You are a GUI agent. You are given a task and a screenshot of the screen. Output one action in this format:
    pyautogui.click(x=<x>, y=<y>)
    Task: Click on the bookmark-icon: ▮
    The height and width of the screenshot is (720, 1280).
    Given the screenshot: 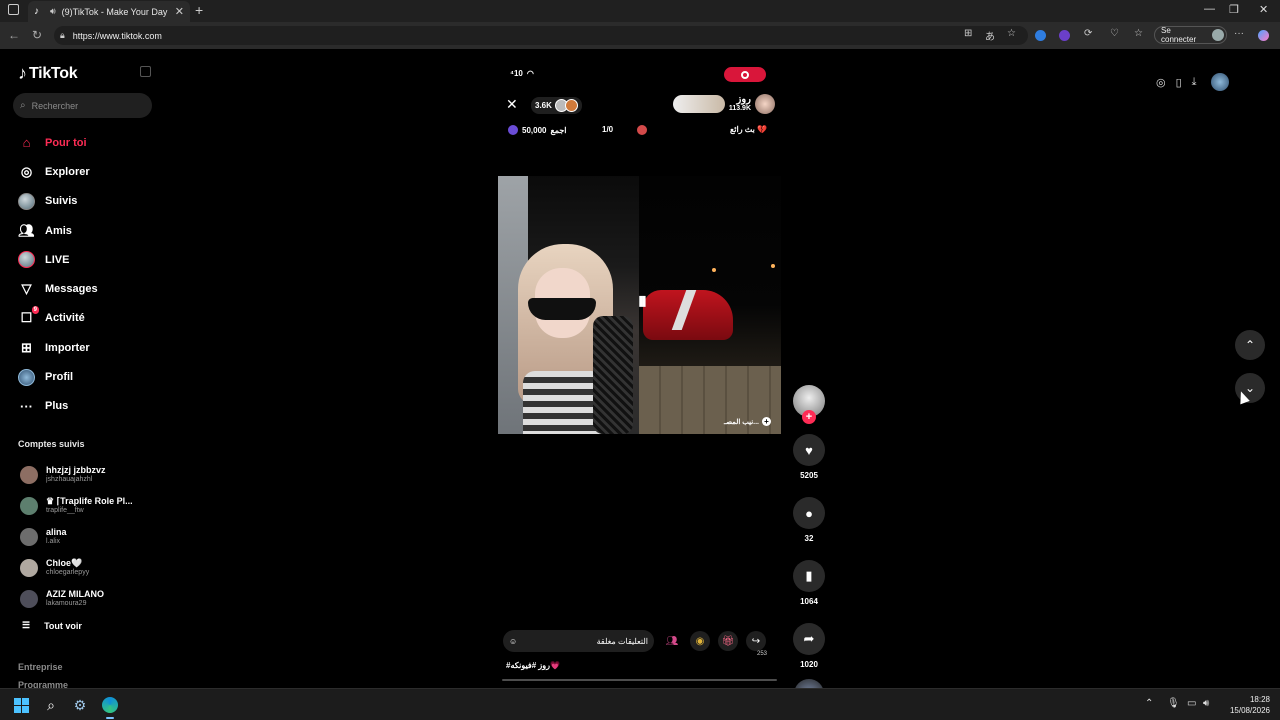 What is the action you would take?
    pyautogui.click(x=809, y=576)
    